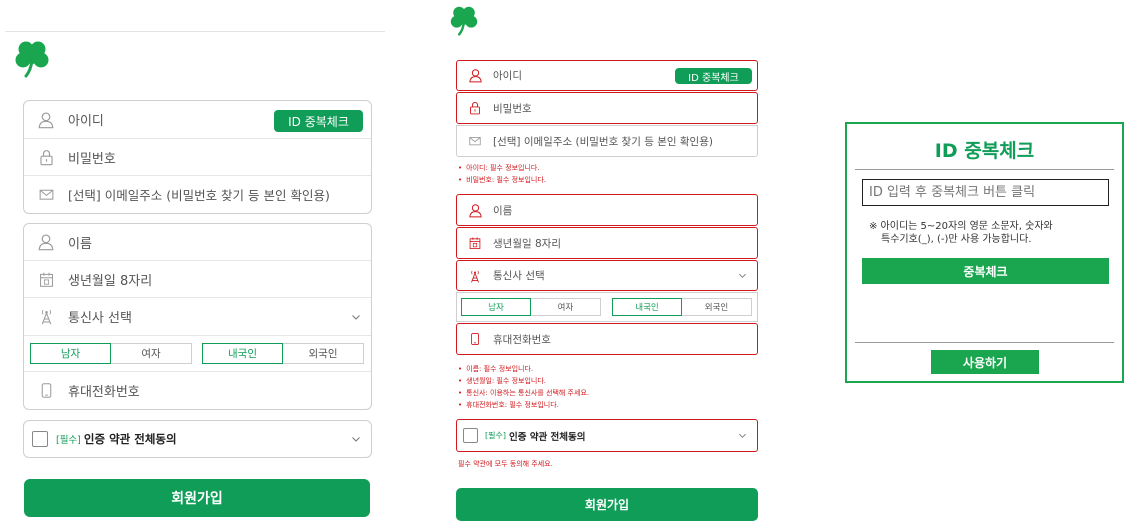 The image size is (1138, 532). Describe the element at coordinates (197, 279) in the screenshot. I see `birth-row: 생년월일 8자리` at that location.